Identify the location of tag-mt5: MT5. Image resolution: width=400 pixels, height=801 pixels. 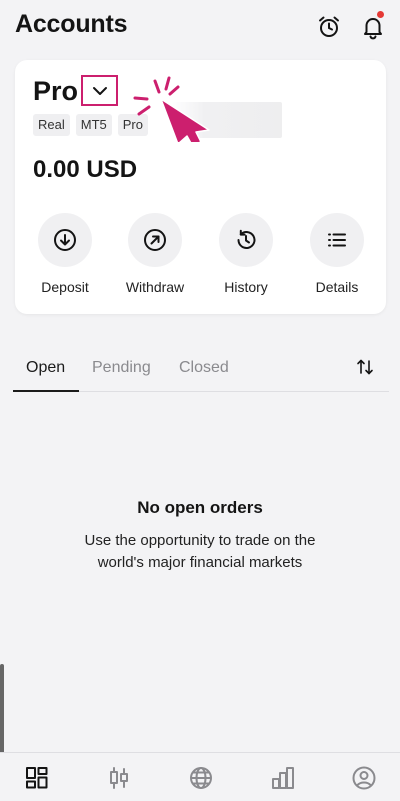
(93, 125).